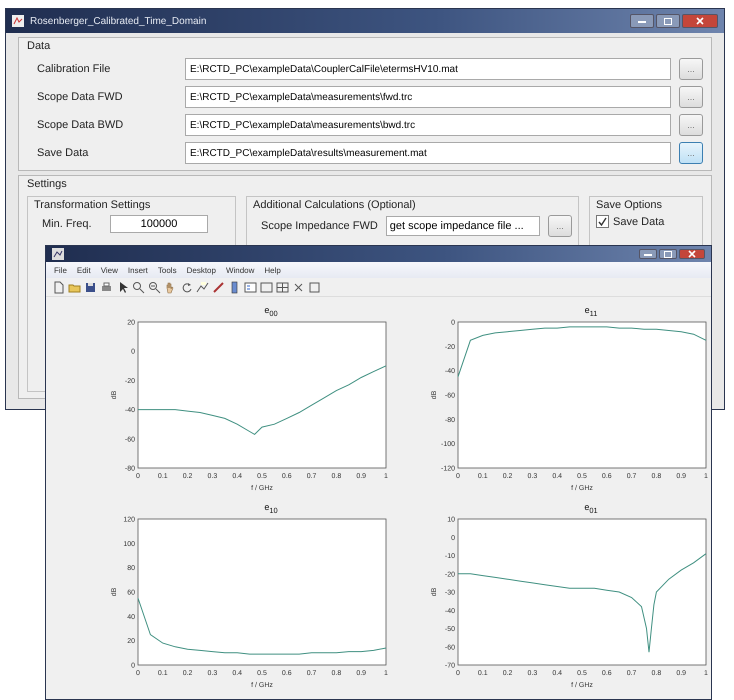 This screenshot has height=700, width=734. What do you see at coordinates (106, 287) in the screenshot?
I see `print-icon` at bounding box center [106, 287].